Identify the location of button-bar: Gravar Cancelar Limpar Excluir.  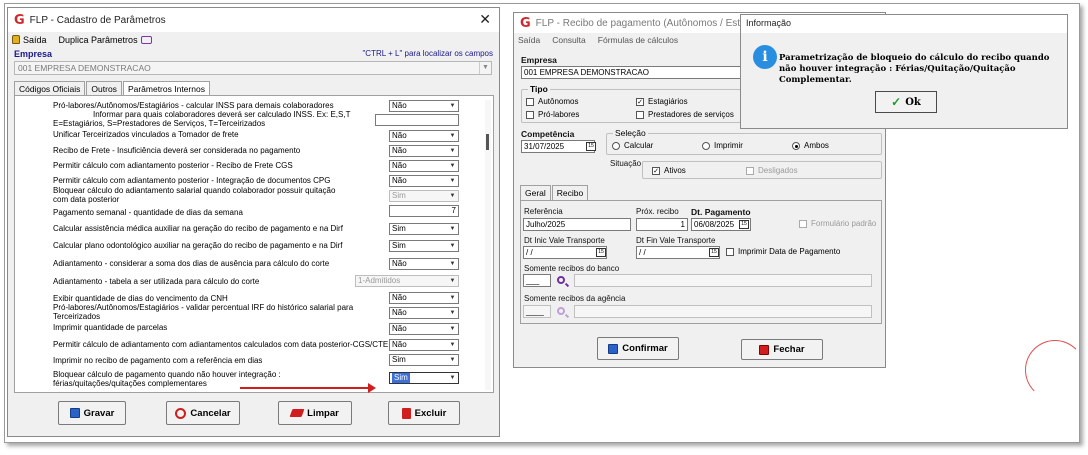
(253, 417).